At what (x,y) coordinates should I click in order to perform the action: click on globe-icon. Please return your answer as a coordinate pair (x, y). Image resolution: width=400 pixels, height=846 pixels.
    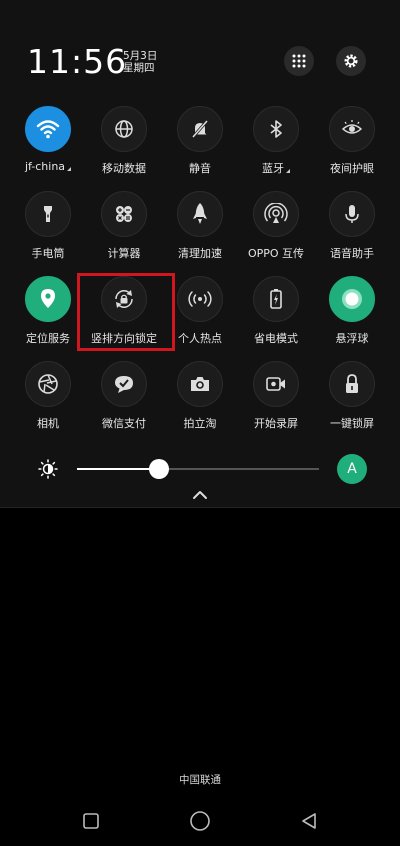
    Looking at the image, I should click on (124, 129).